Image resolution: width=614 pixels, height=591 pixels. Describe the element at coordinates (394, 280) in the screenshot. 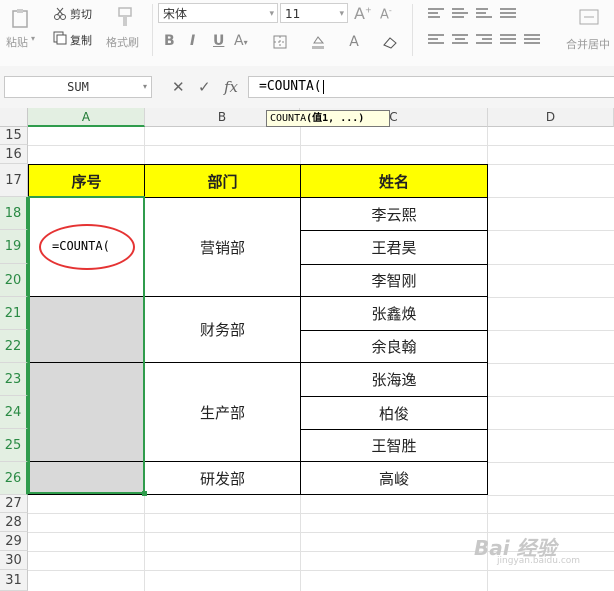

I see `name-cell: 李智刚` at that location.